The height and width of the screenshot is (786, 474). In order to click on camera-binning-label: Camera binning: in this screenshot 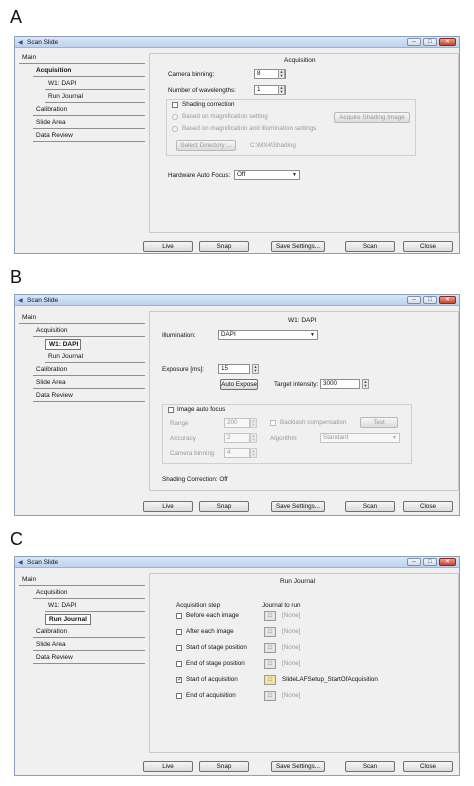, I will do `click(191, 74)`.